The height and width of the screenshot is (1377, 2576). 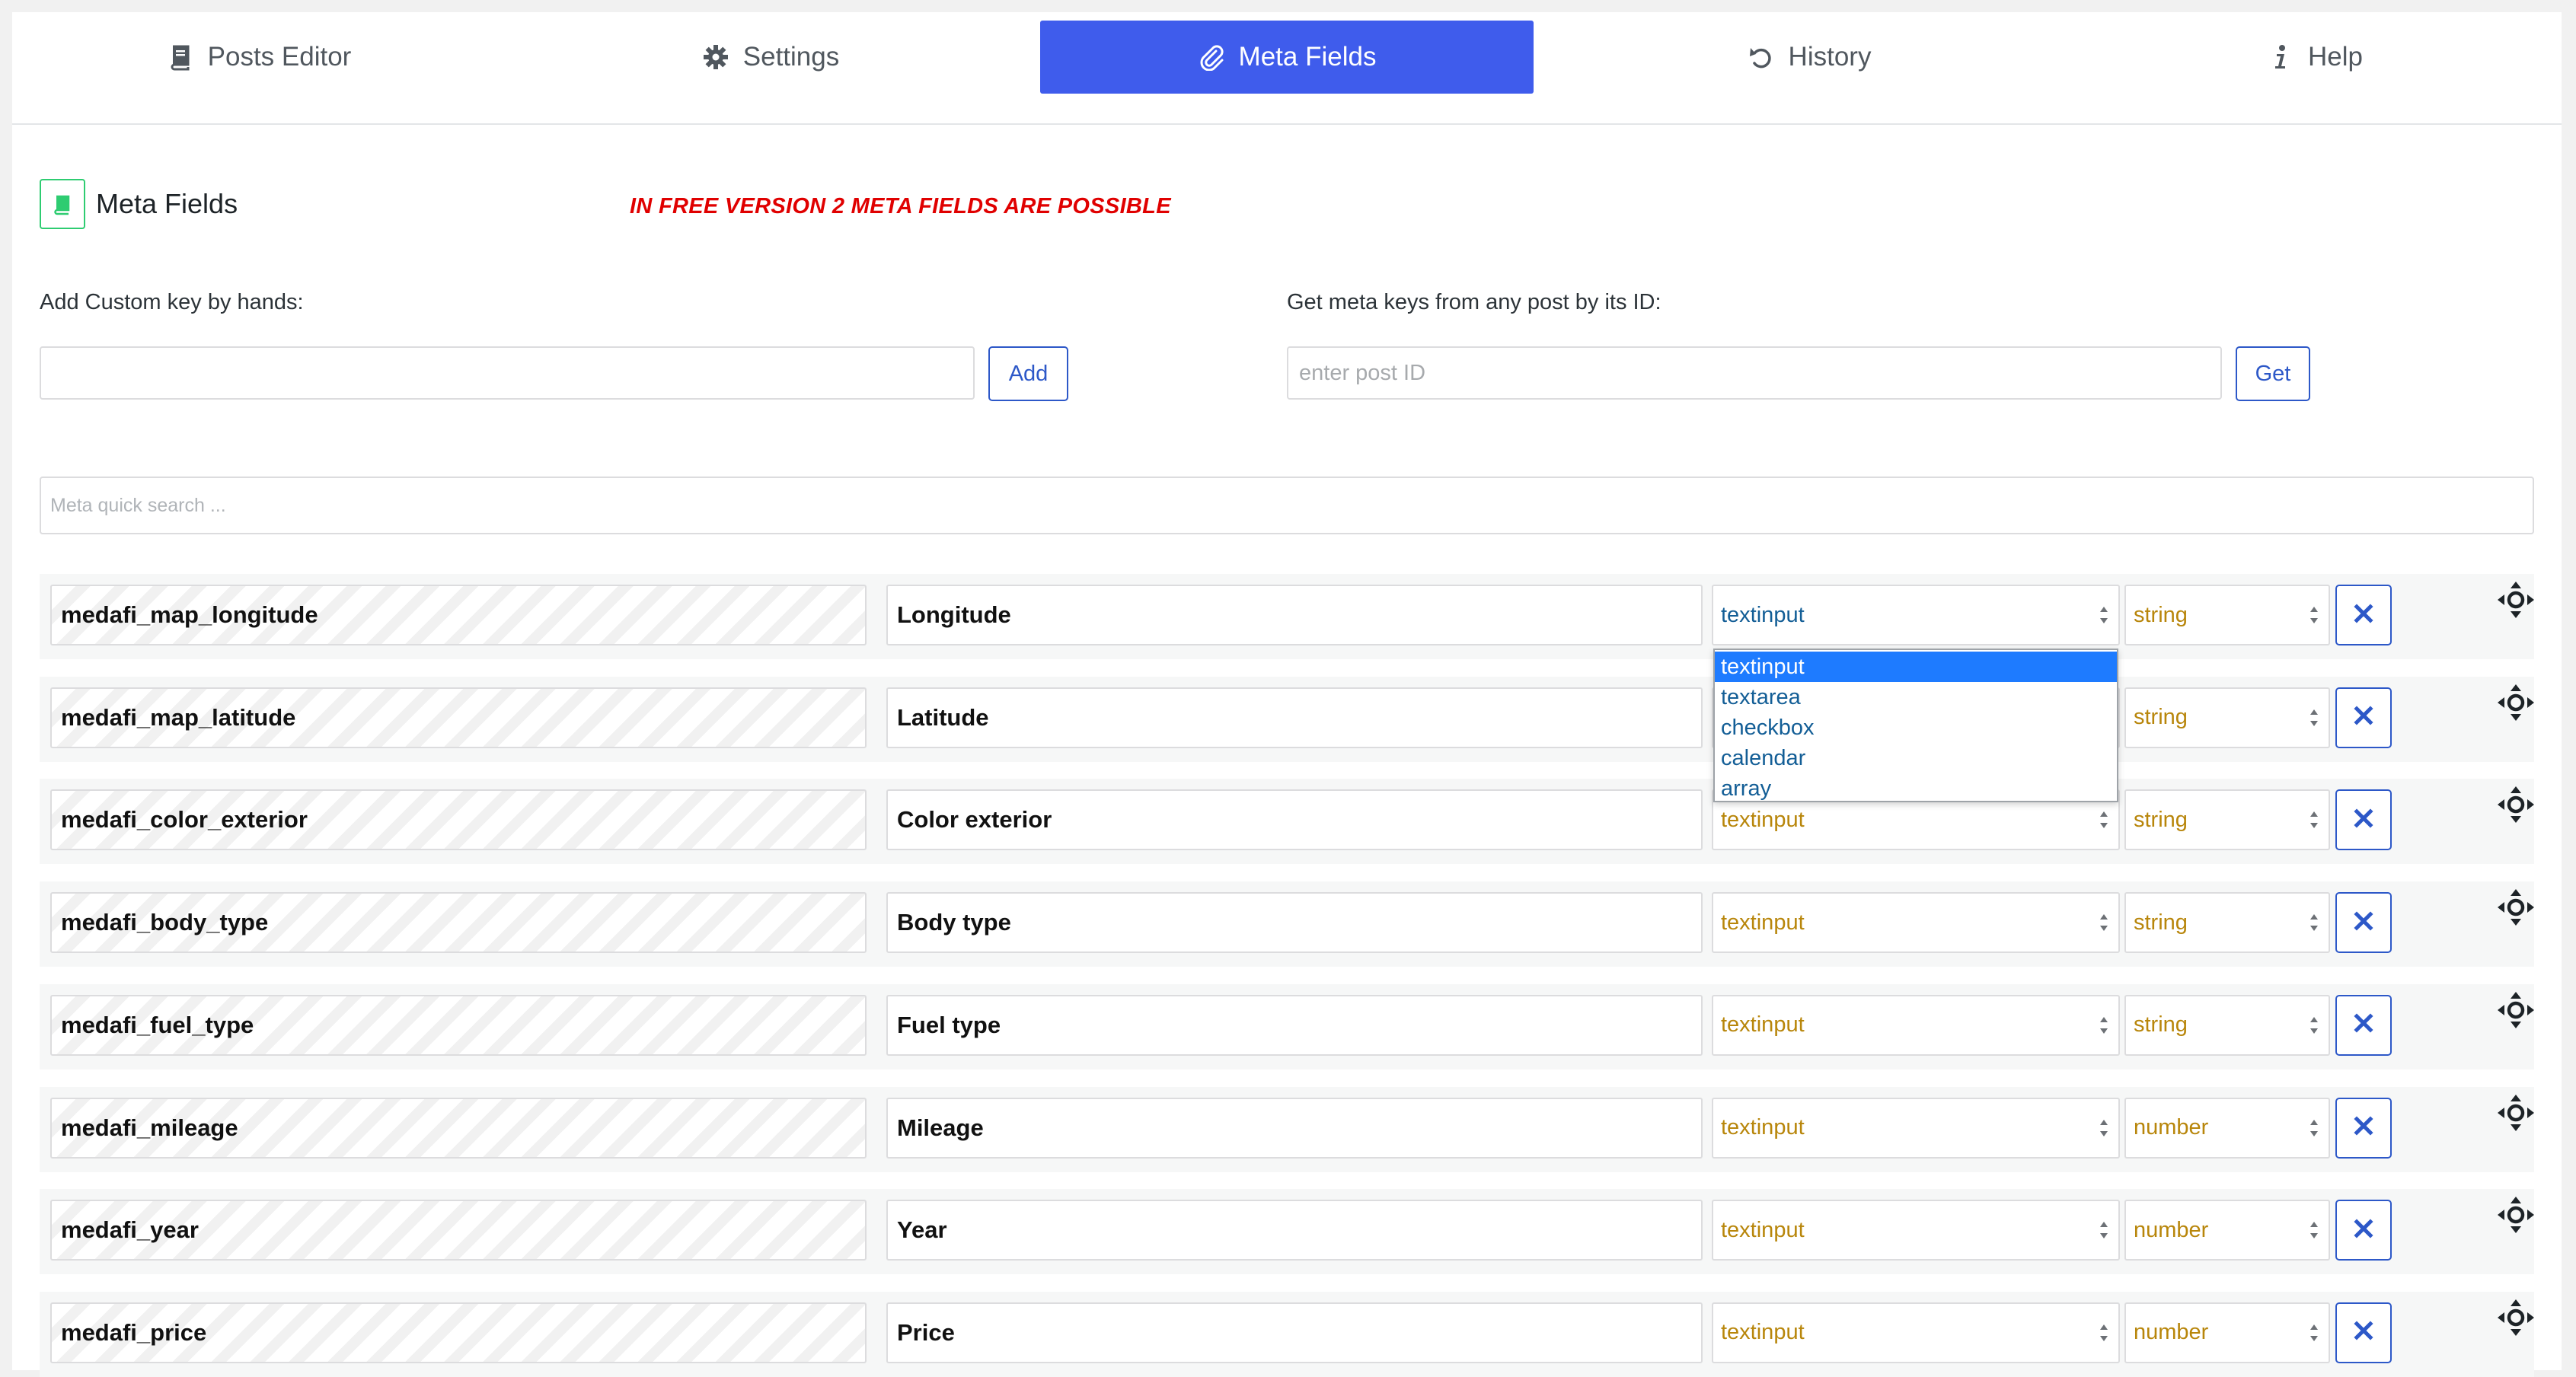 I want to click on meta-key-text: medafi_color_exterior, so click(x=184, y=820).